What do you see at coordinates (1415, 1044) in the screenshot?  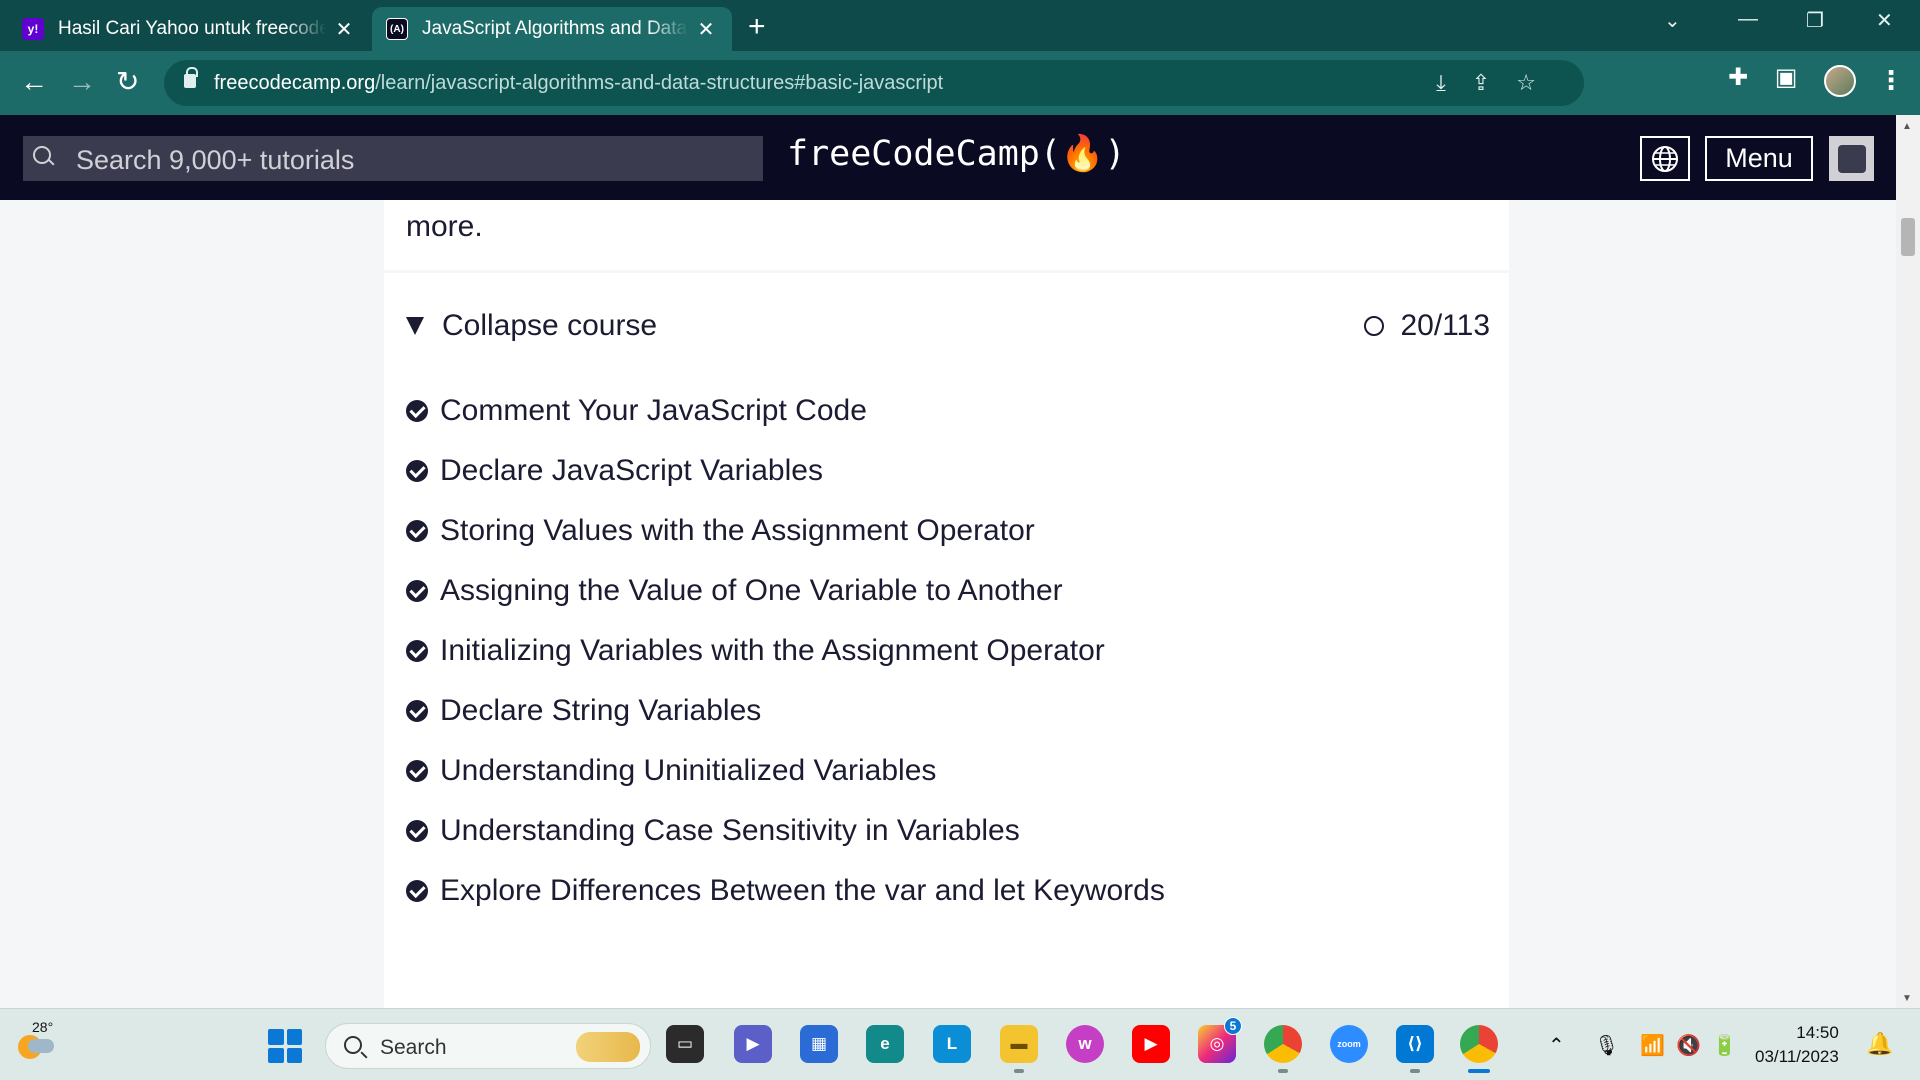 I see `vscode-icon: ⟨⟩` at bounding box center [1415, 1044].